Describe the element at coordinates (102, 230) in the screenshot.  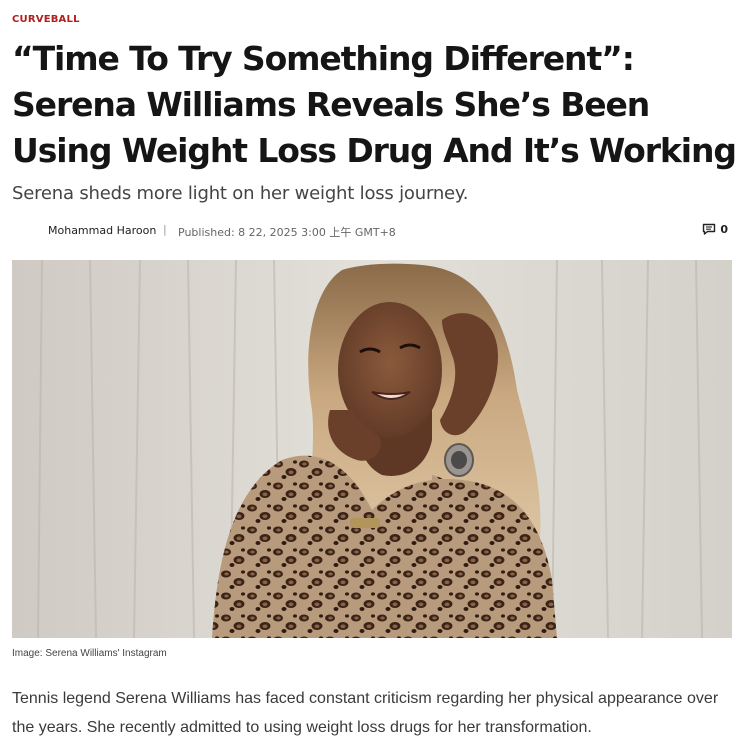
I see `author-name: Mohammad Haroon` at that location.